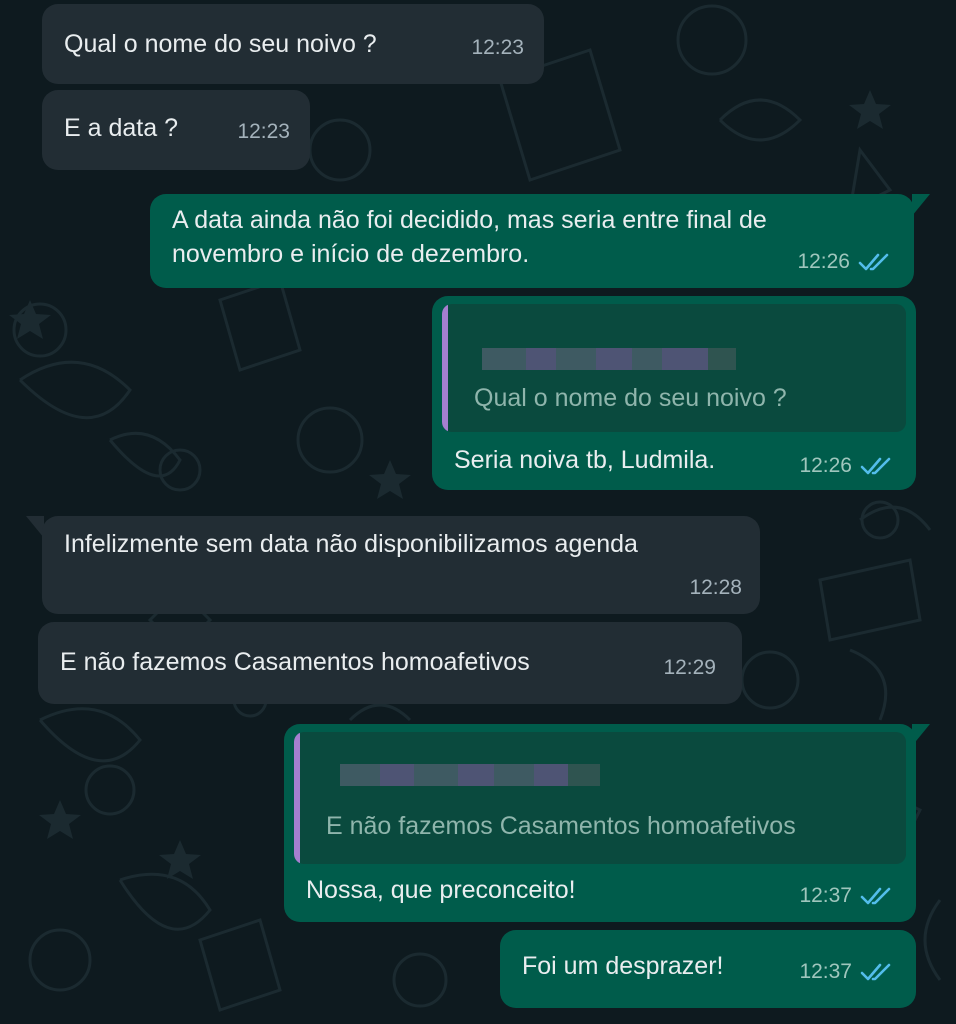  What do you see at coordinates (220, 44) in the screenshot?
I see `message-text: Qual o nome do seu noivo ?` at bounding box center [220, 44].